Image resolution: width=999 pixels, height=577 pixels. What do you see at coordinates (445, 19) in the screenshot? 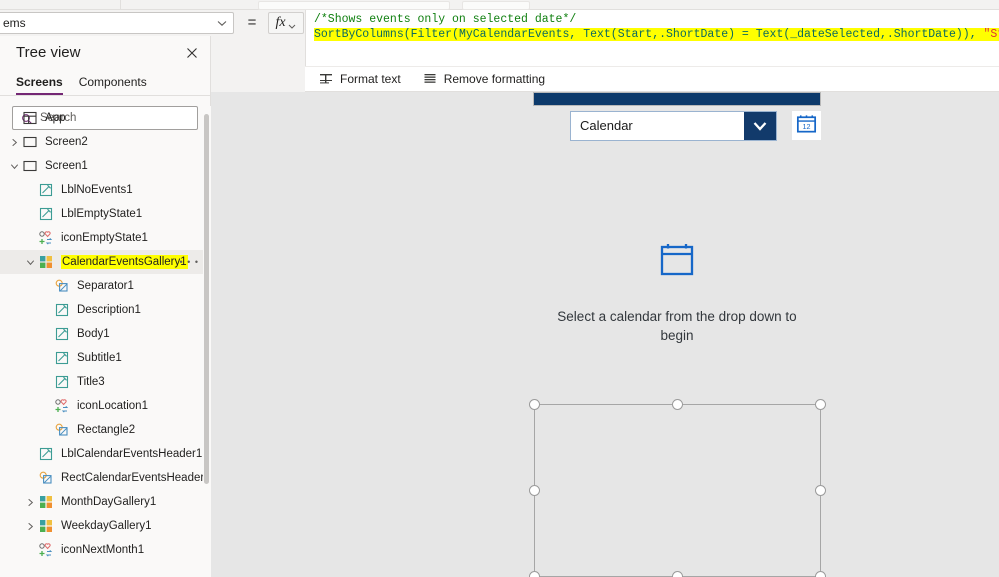
I see `formula-comment-text: /*Shows events only on selected date*/` at bounding box center [445, 19].